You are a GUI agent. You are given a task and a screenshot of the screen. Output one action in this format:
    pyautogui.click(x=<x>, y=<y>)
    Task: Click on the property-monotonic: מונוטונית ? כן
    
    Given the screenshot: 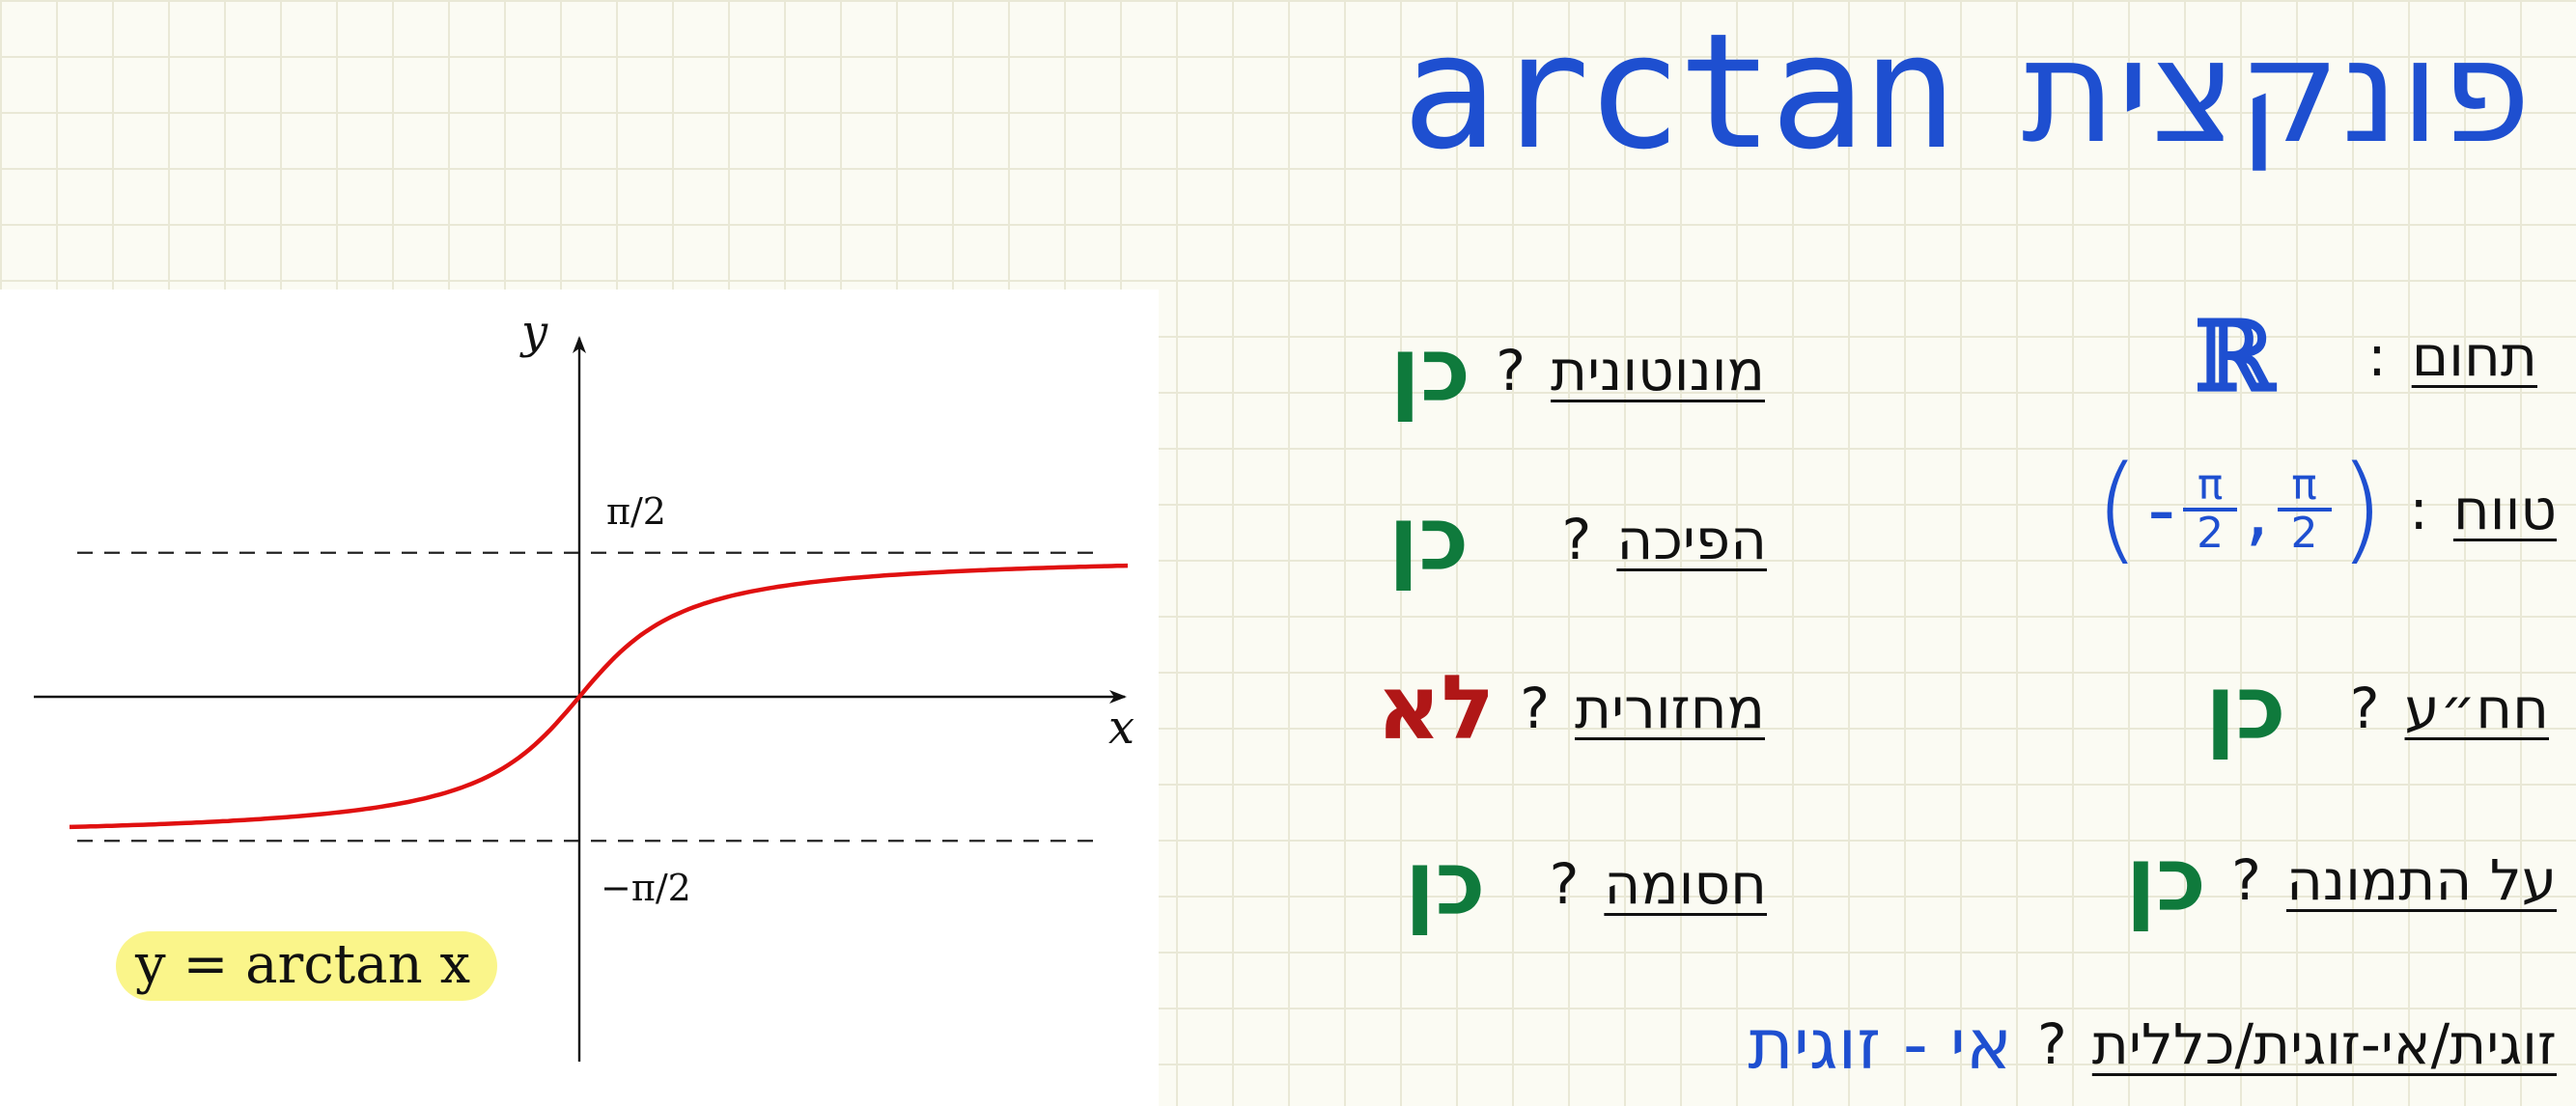 What is the action you would take?
    pyautogui.click(x=1578, y=370)
    